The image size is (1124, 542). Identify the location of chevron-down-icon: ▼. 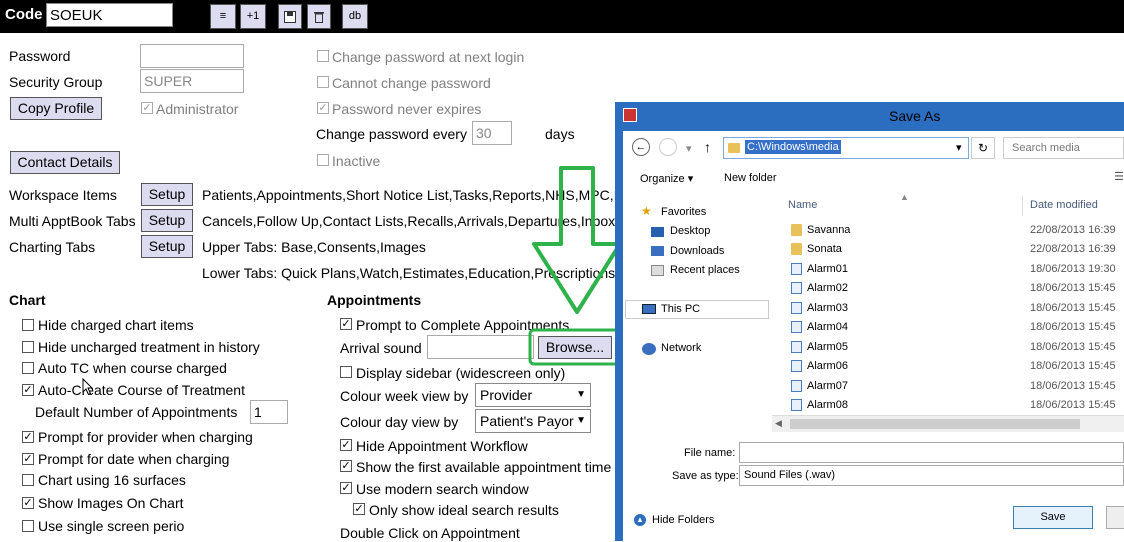
(581, 420).